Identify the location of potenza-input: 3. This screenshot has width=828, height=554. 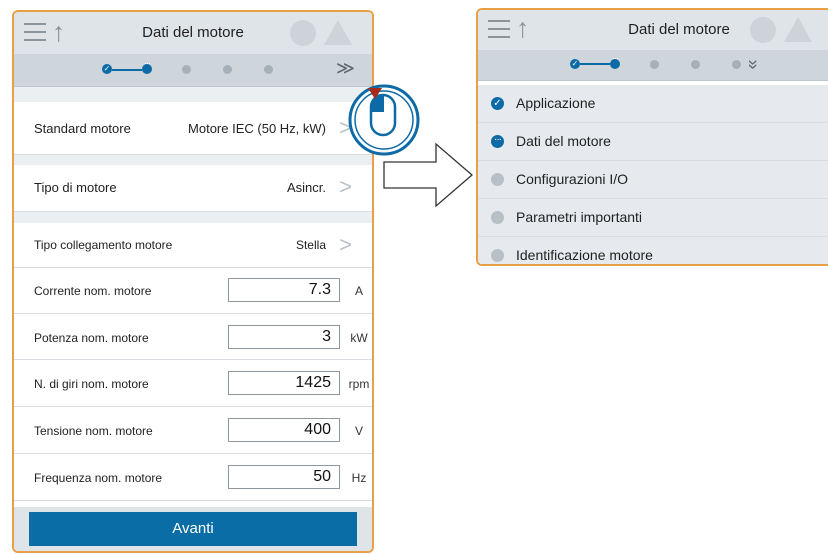
(284, 337).